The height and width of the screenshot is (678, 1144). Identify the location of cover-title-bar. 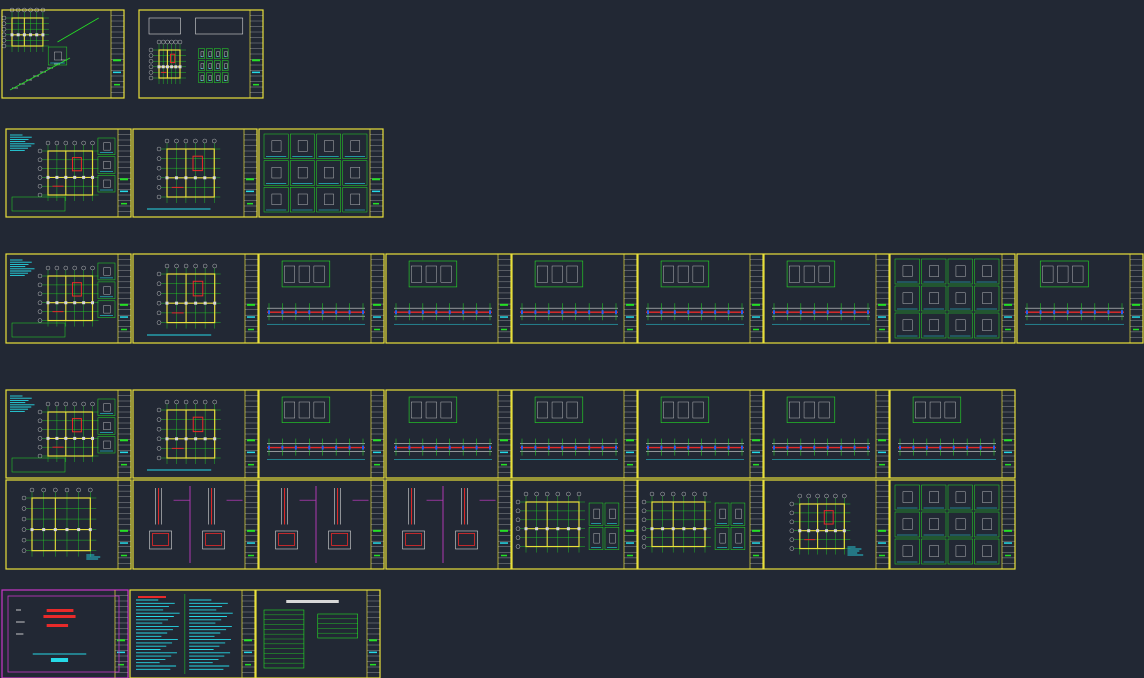
(60, 610).